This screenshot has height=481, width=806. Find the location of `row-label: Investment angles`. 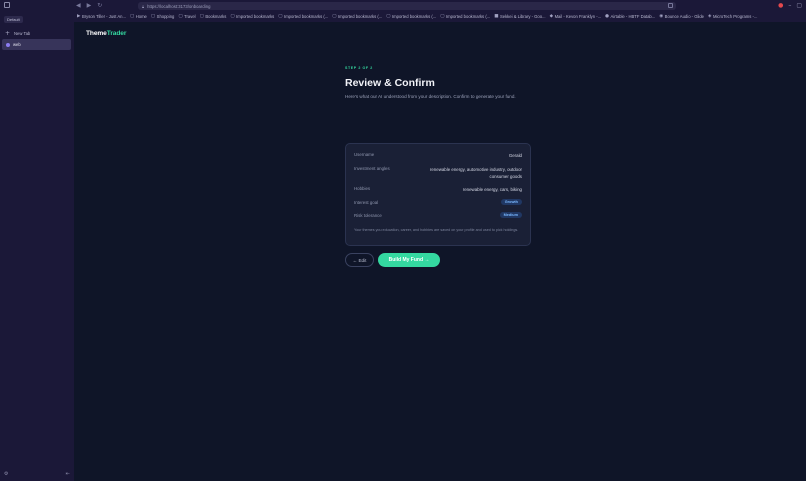

row-label: Investment angles is located at coordinates (372, 168).